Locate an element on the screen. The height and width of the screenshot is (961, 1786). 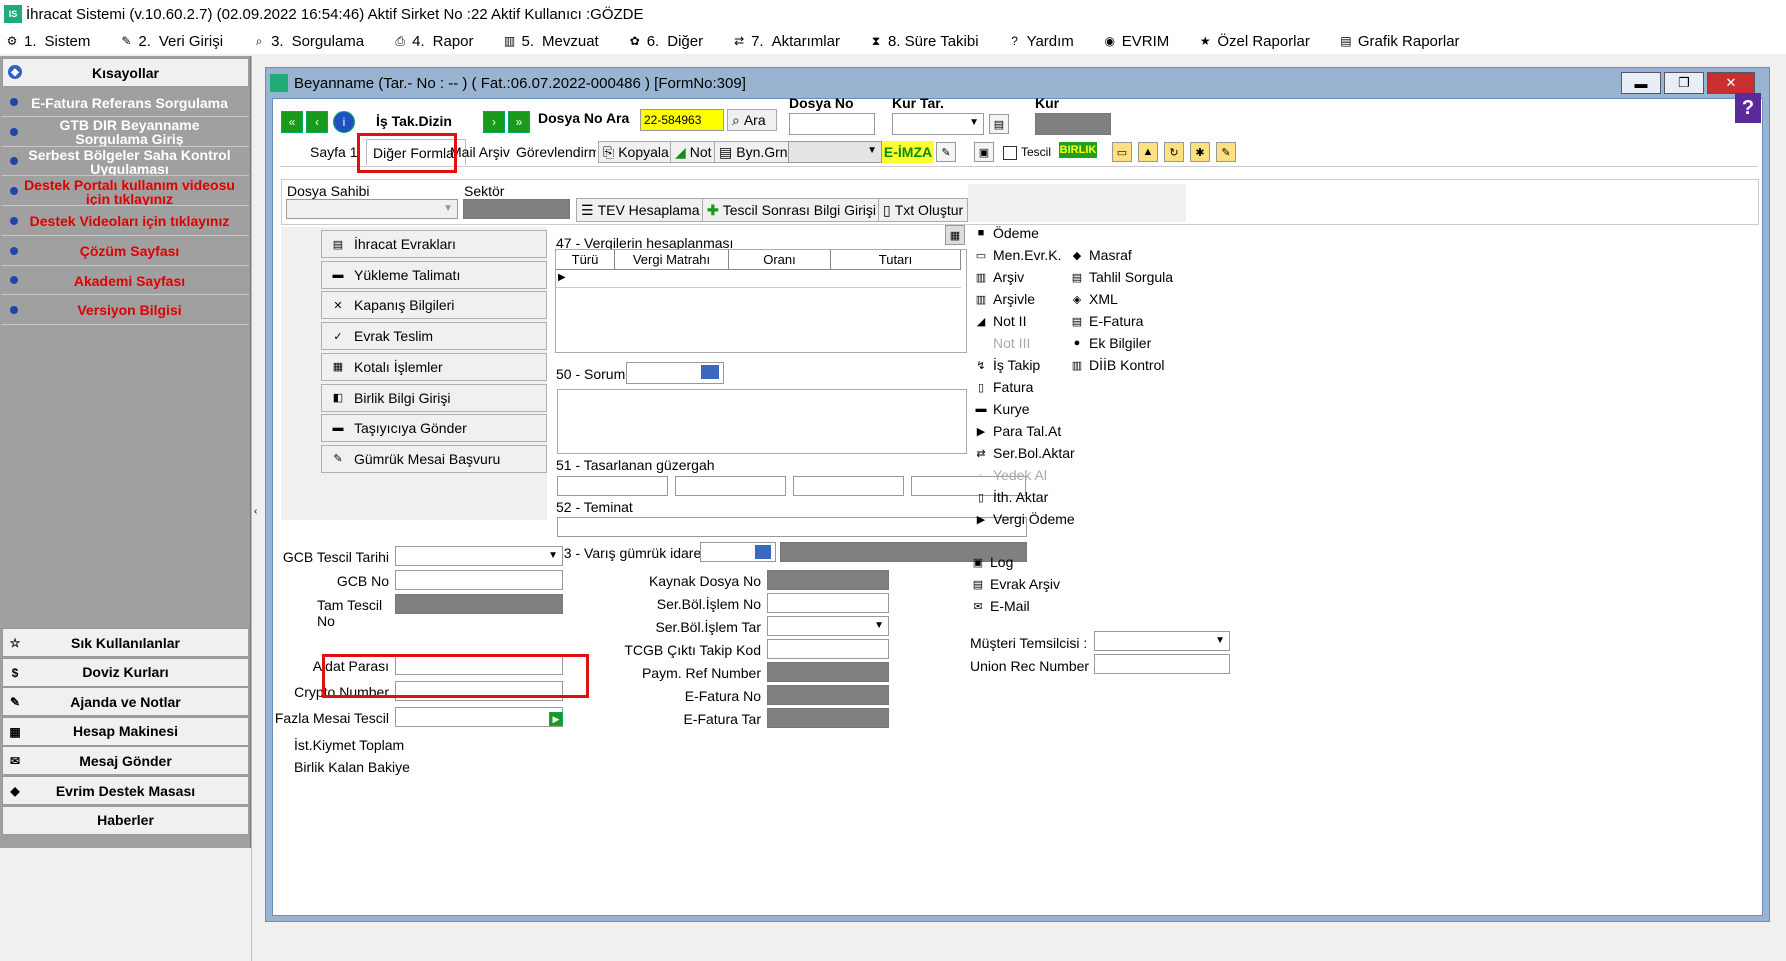
dosya-no-search-input: 22-584963 is located at coordinates (682, 120).